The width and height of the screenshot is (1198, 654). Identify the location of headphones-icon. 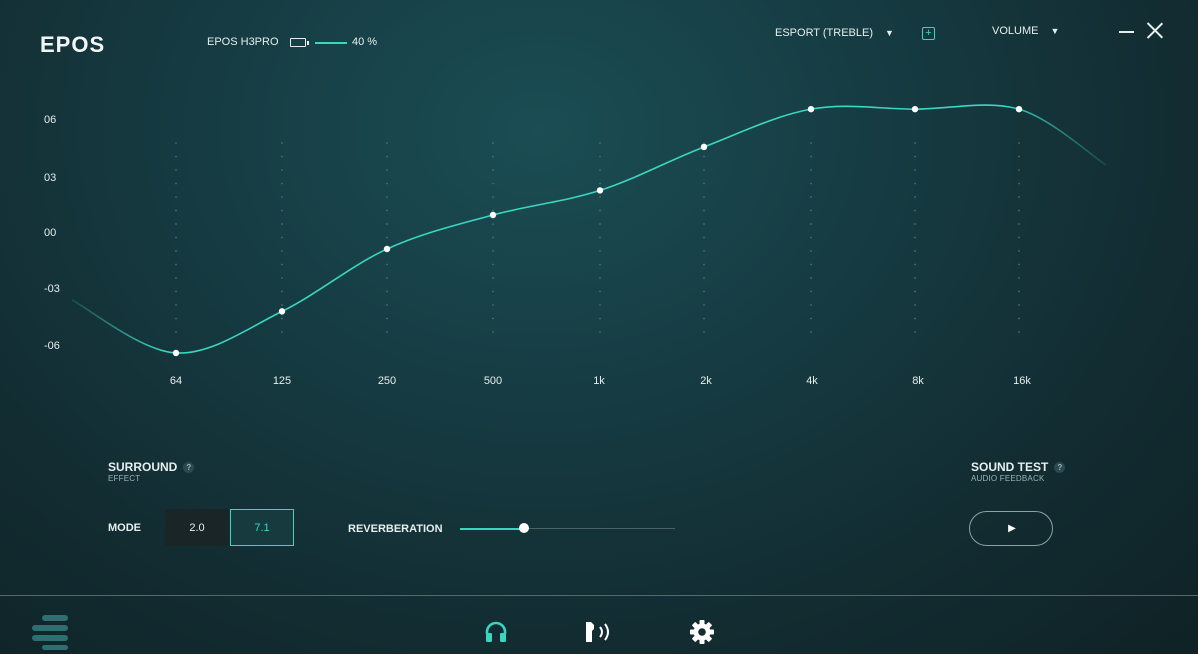
(496, 632).